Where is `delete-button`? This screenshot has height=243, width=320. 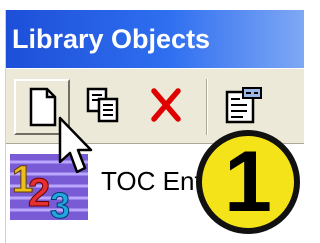 delete-button is located at coordinates (168, 107).